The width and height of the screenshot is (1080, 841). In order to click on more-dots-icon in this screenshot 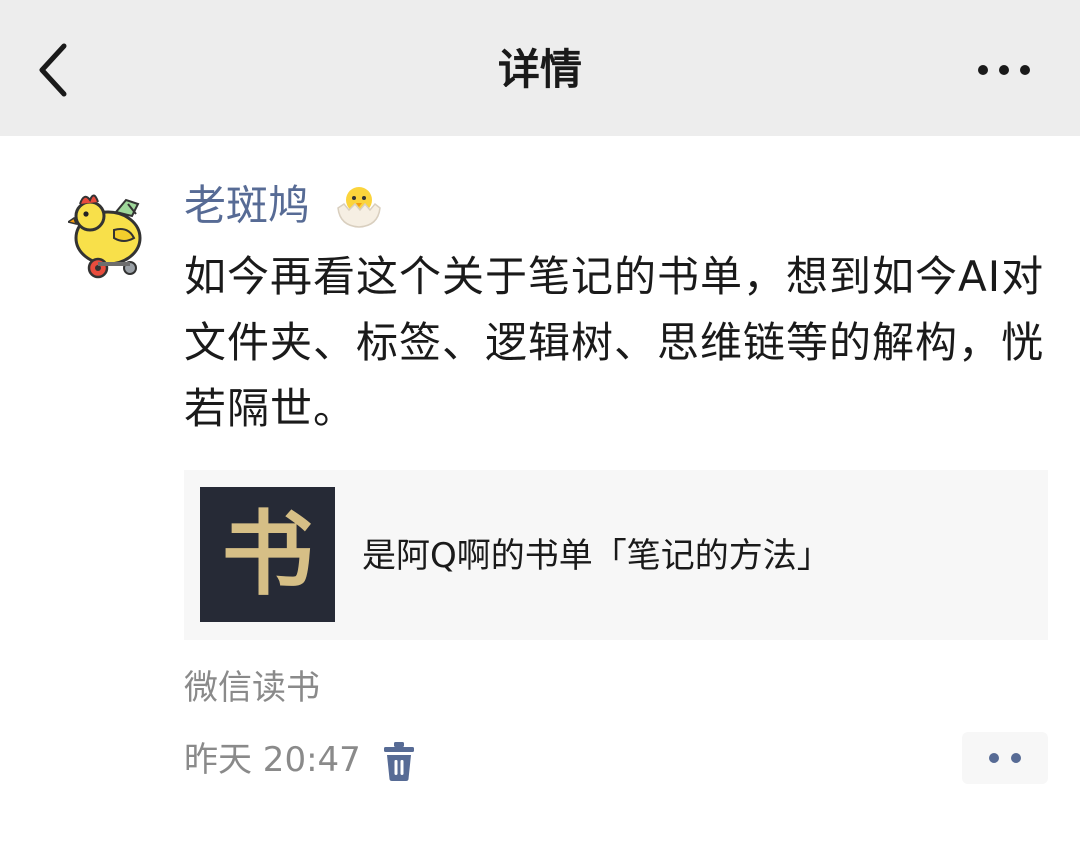, I will do `click(983, 70)`.